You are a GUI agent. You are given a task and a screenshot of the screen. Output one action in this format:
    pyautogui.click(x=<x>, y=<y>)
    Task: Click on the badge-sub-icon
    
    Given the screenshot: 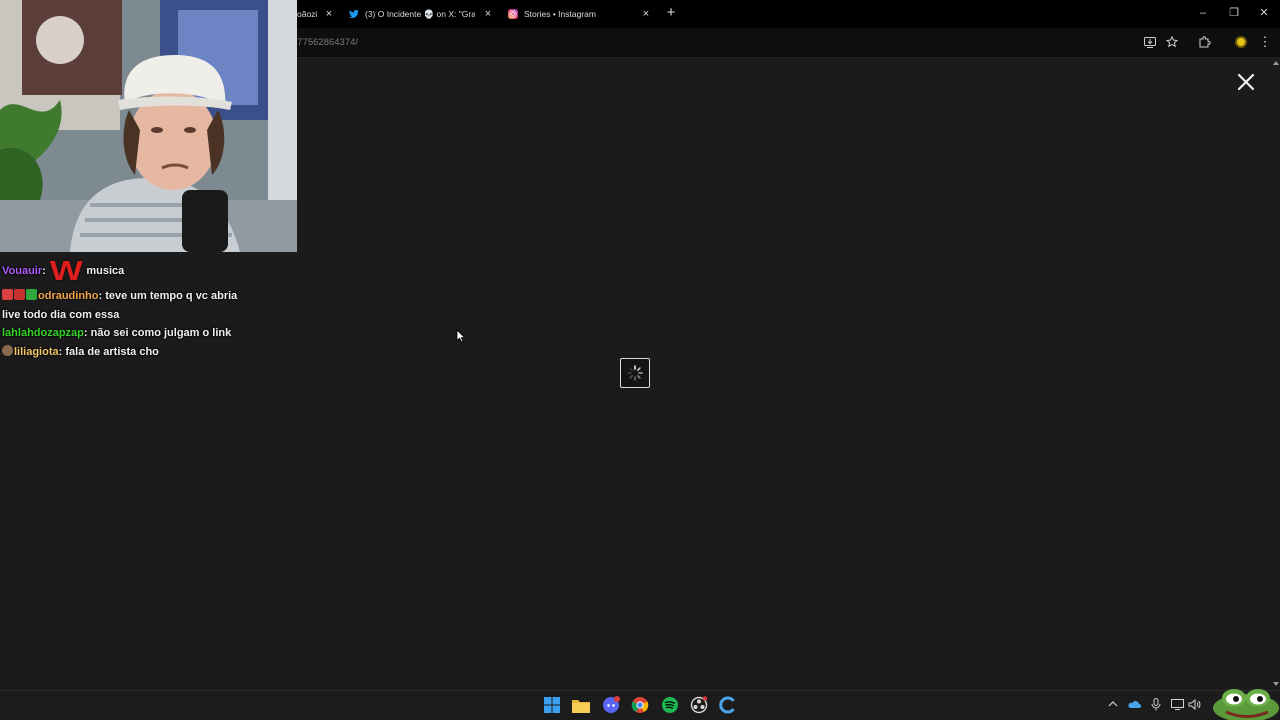 What is the action you would take?
    pyautogui.click(x=31, y=294)
    